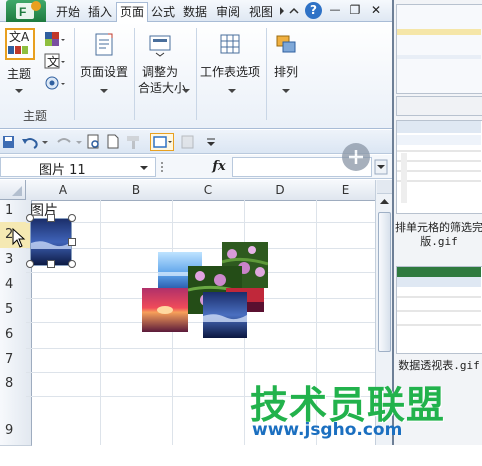  I want to click on theme-fonts-icon: 文, so click(55, 62).